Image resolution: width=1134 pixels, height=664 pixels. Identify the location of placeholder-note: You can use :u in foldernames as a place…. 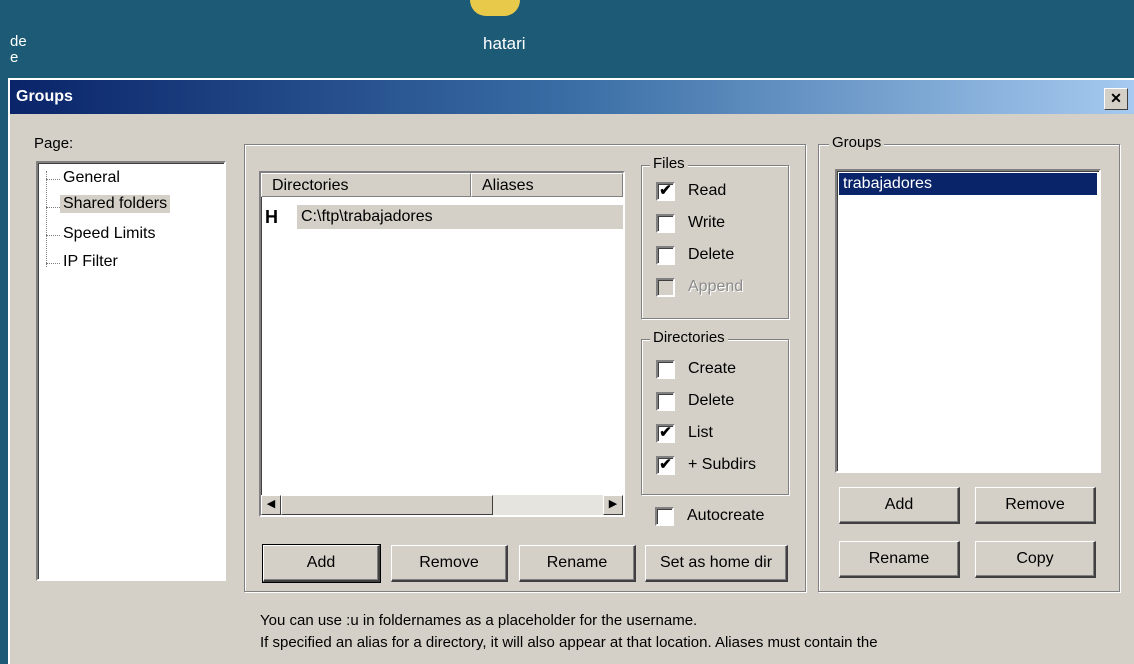
(479, 620).